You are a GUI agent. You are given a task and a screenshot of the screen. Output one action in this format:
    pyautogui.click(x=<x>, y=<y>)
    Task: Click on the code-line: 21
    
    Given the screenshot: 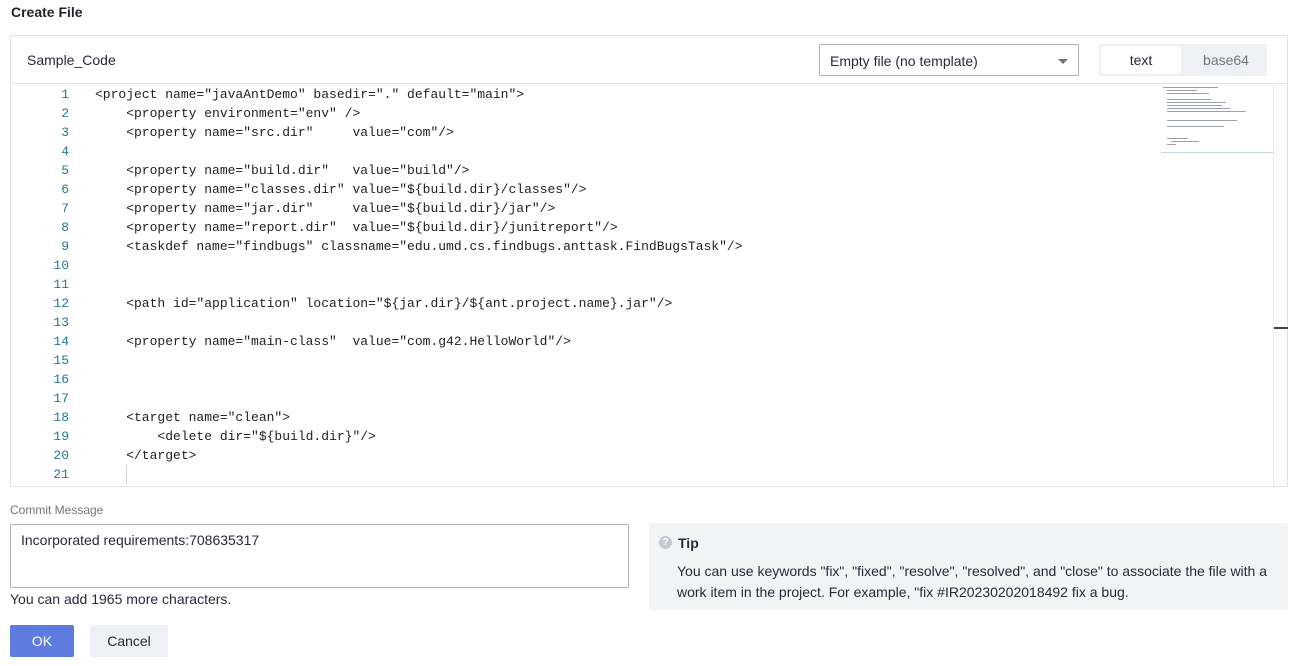 What is the action you would take?
    pyautogui.click(x=586, y=474)
    